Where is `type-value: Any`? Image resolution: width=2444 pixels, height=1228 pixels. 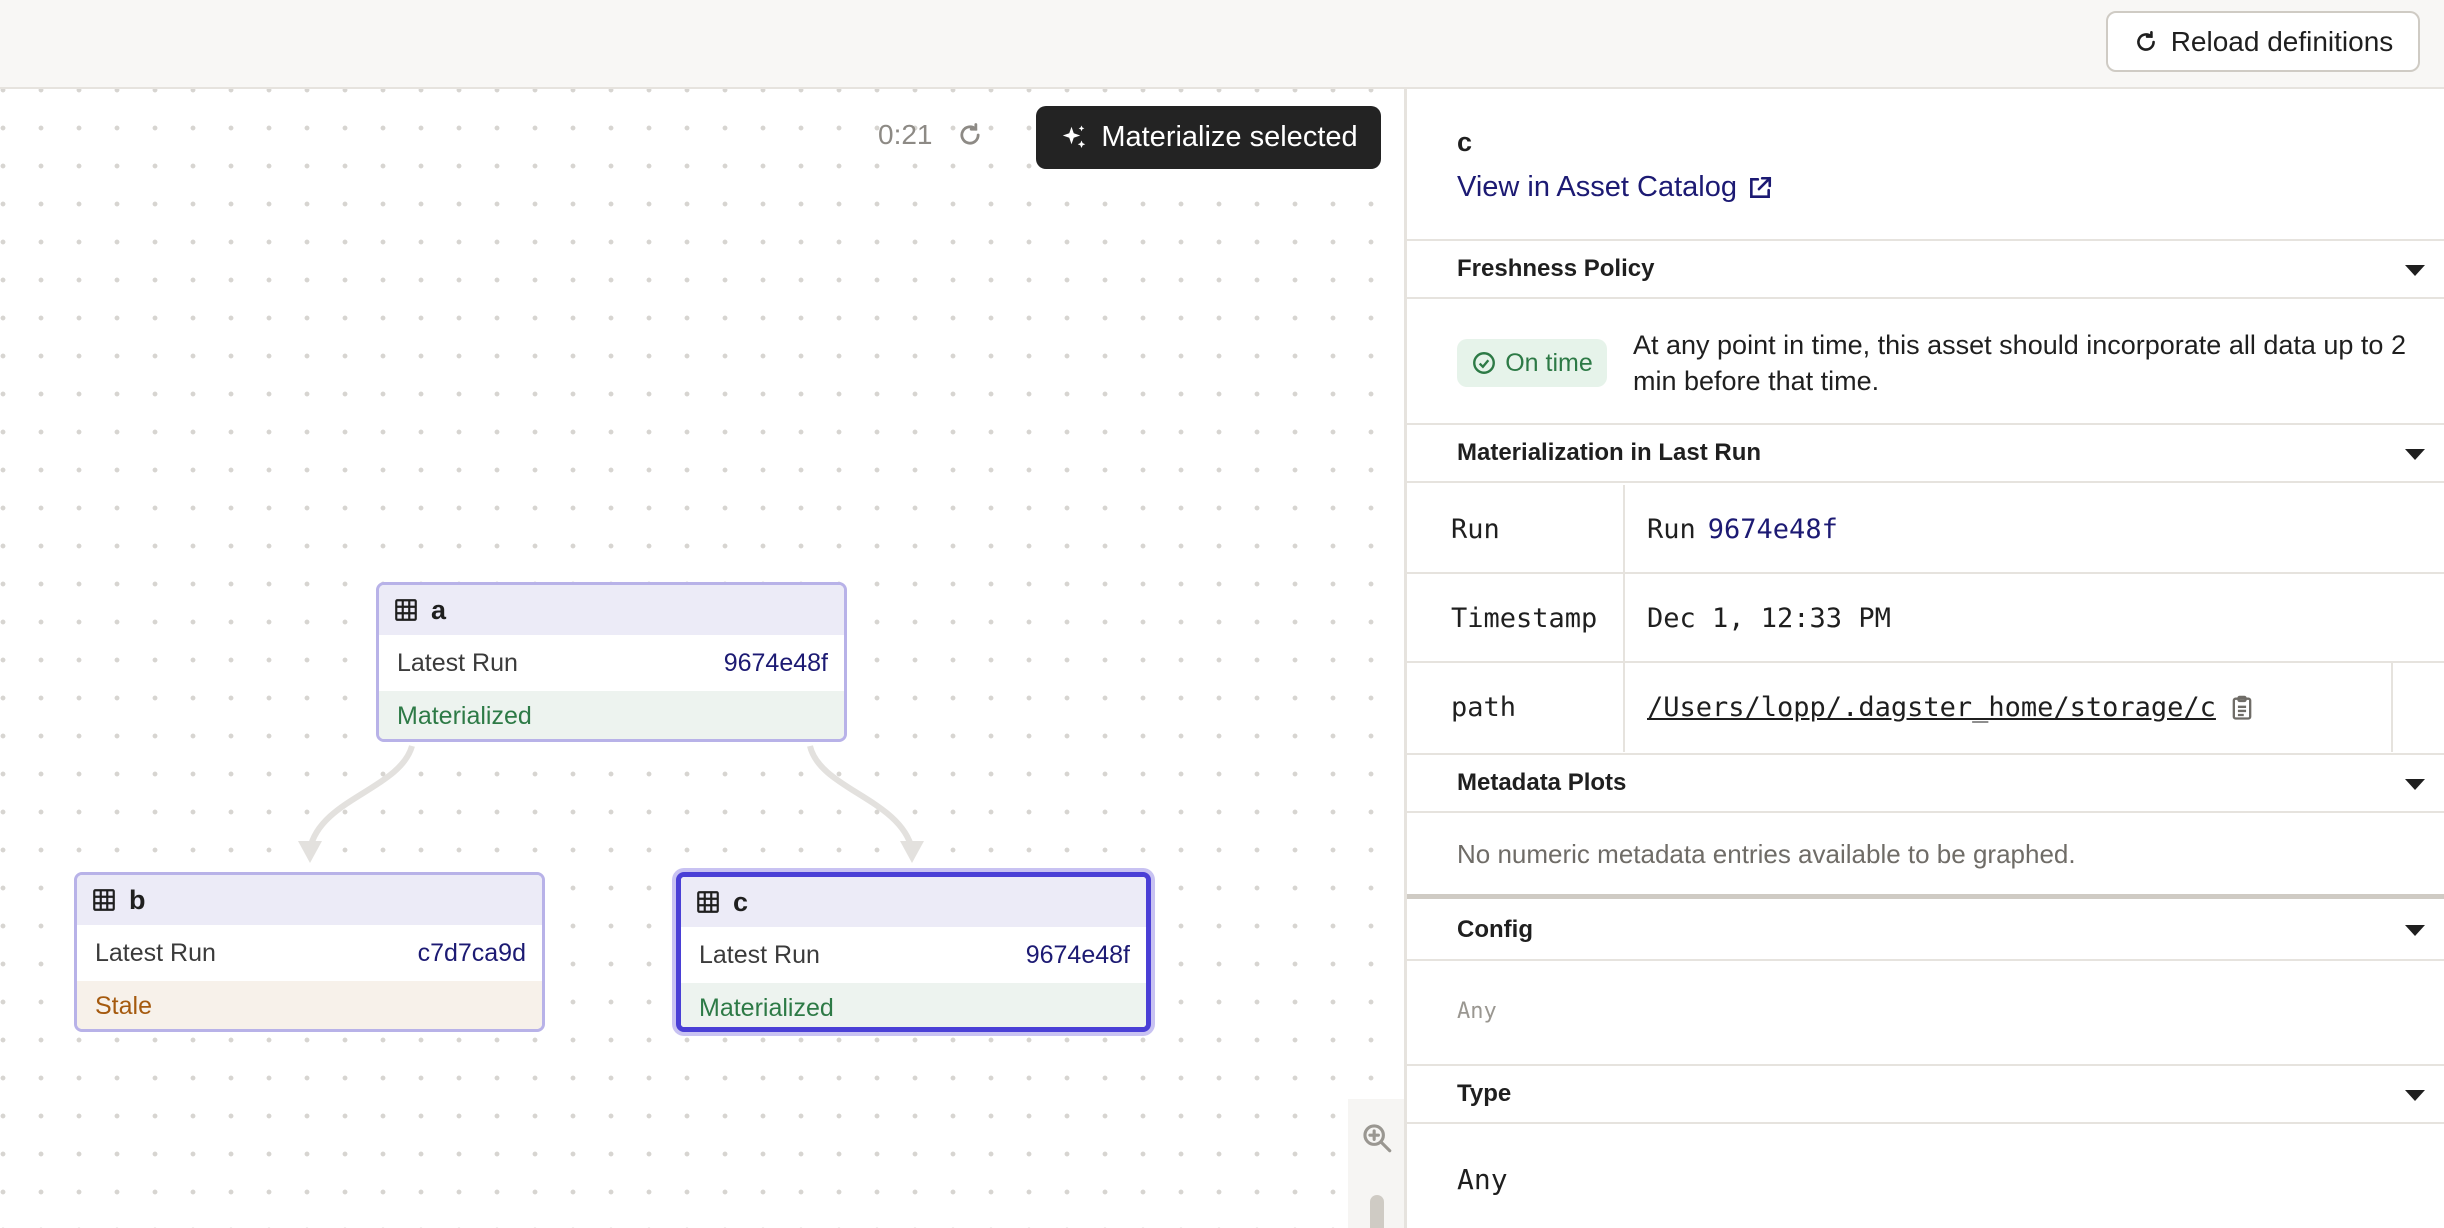
type-value: Any is located at coordinates (1482, 1179).